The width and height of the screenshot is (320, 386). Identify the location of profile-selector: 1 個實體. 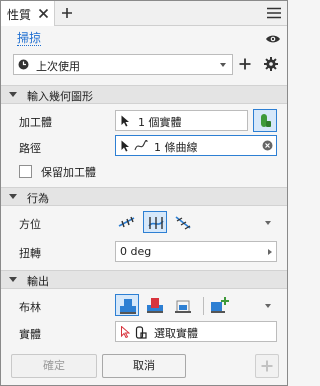
(181, 120).